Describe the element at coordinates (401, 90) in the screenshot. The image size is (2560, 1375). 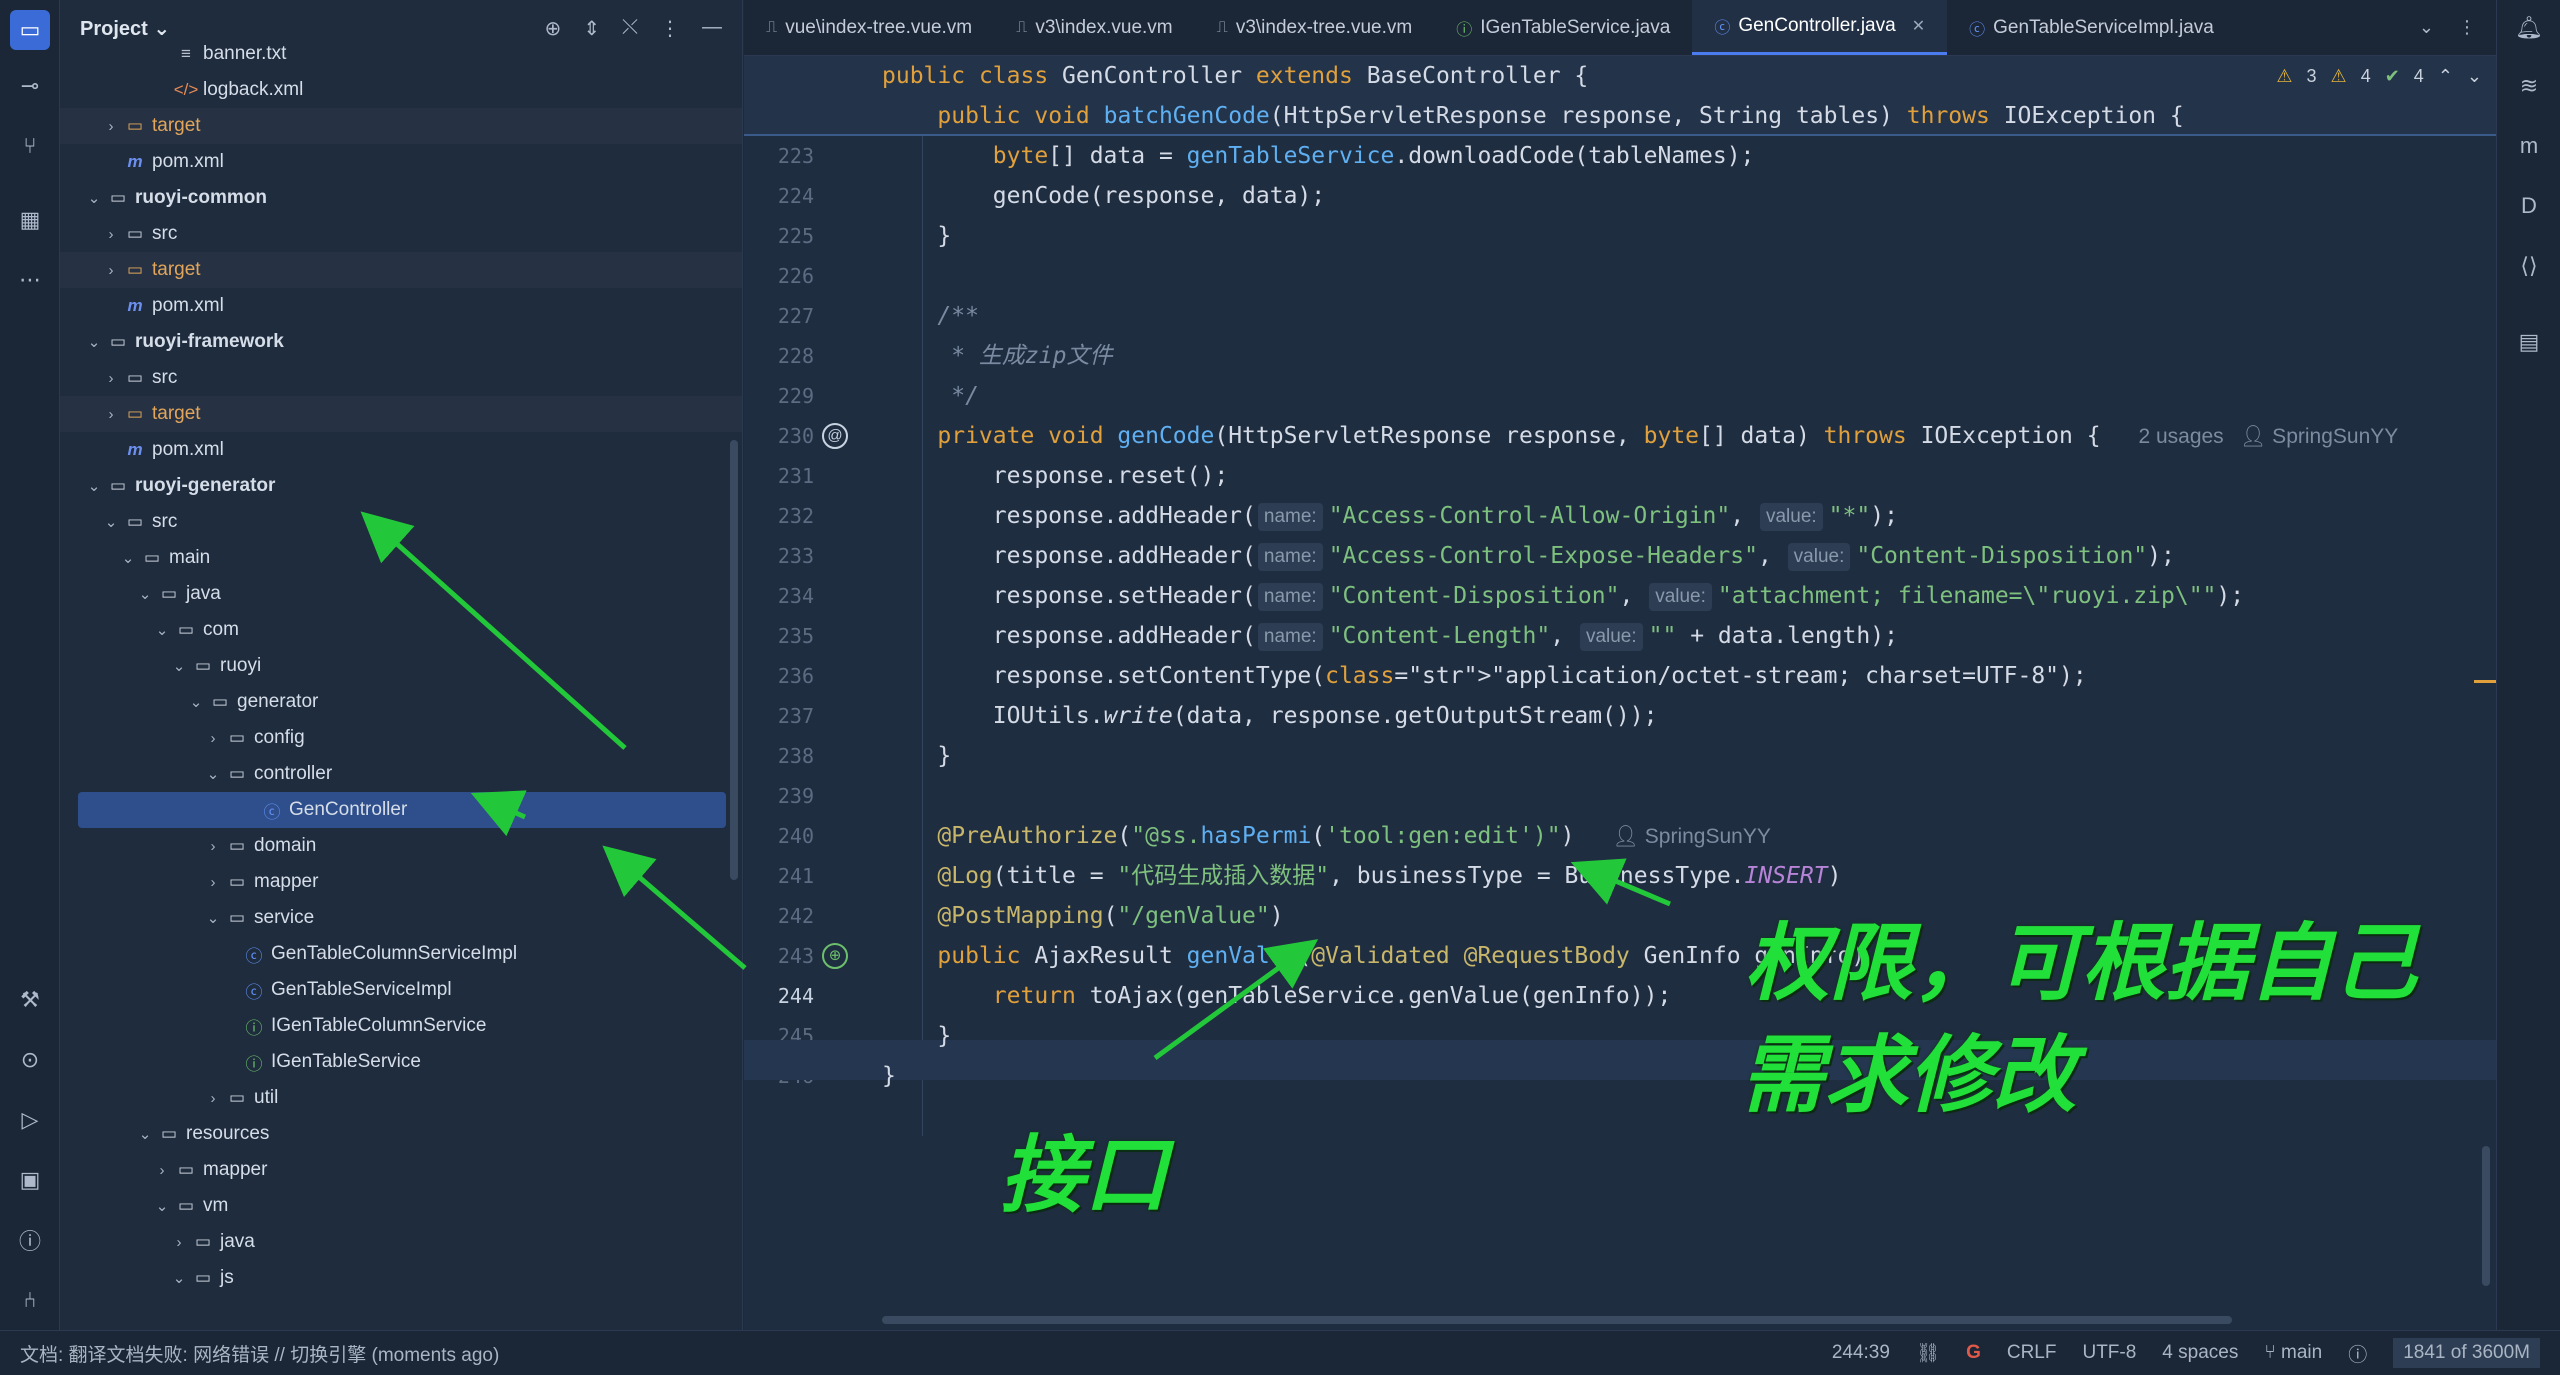
I see `tree-item: </> logback.xml` at that location.